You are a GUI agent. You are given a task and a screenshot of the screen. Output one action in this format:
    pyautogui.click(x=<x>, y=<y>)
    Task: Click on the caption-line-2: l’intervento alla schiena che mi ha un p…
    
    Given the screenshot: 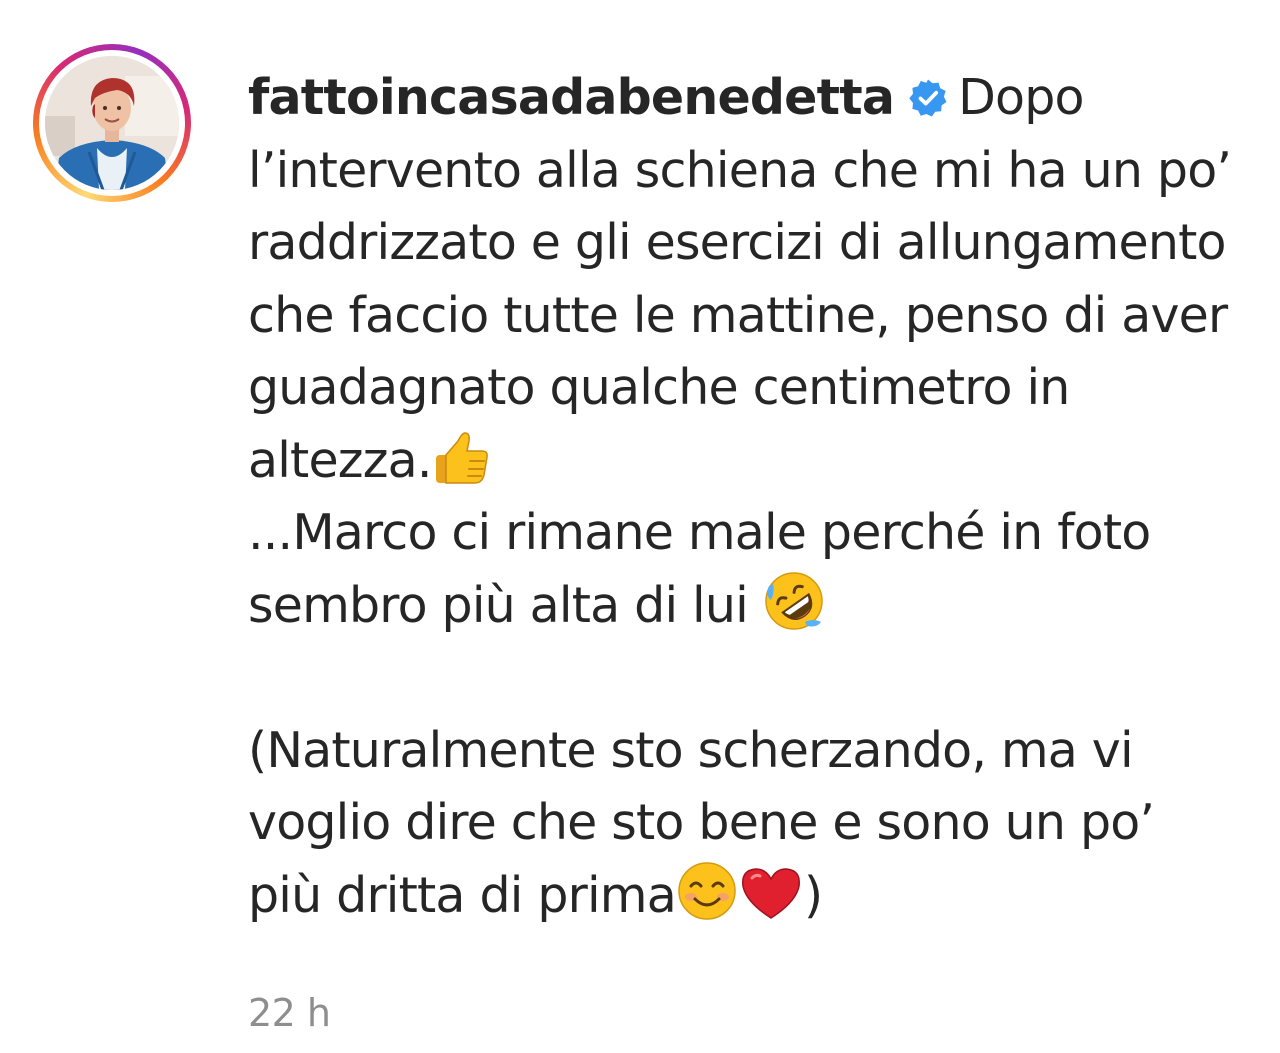 What is the action you would take?
    pyautogui.click(x=740, y=170)
    